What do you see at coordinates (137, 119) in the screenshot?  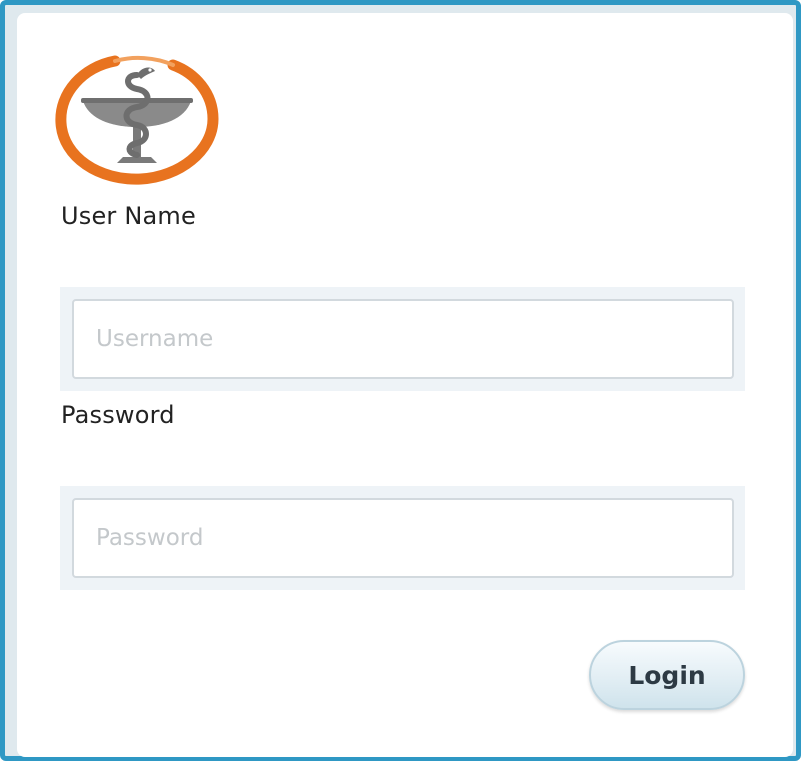 I see `pharmacy-logo-icon` at bounding box center [137, 119].